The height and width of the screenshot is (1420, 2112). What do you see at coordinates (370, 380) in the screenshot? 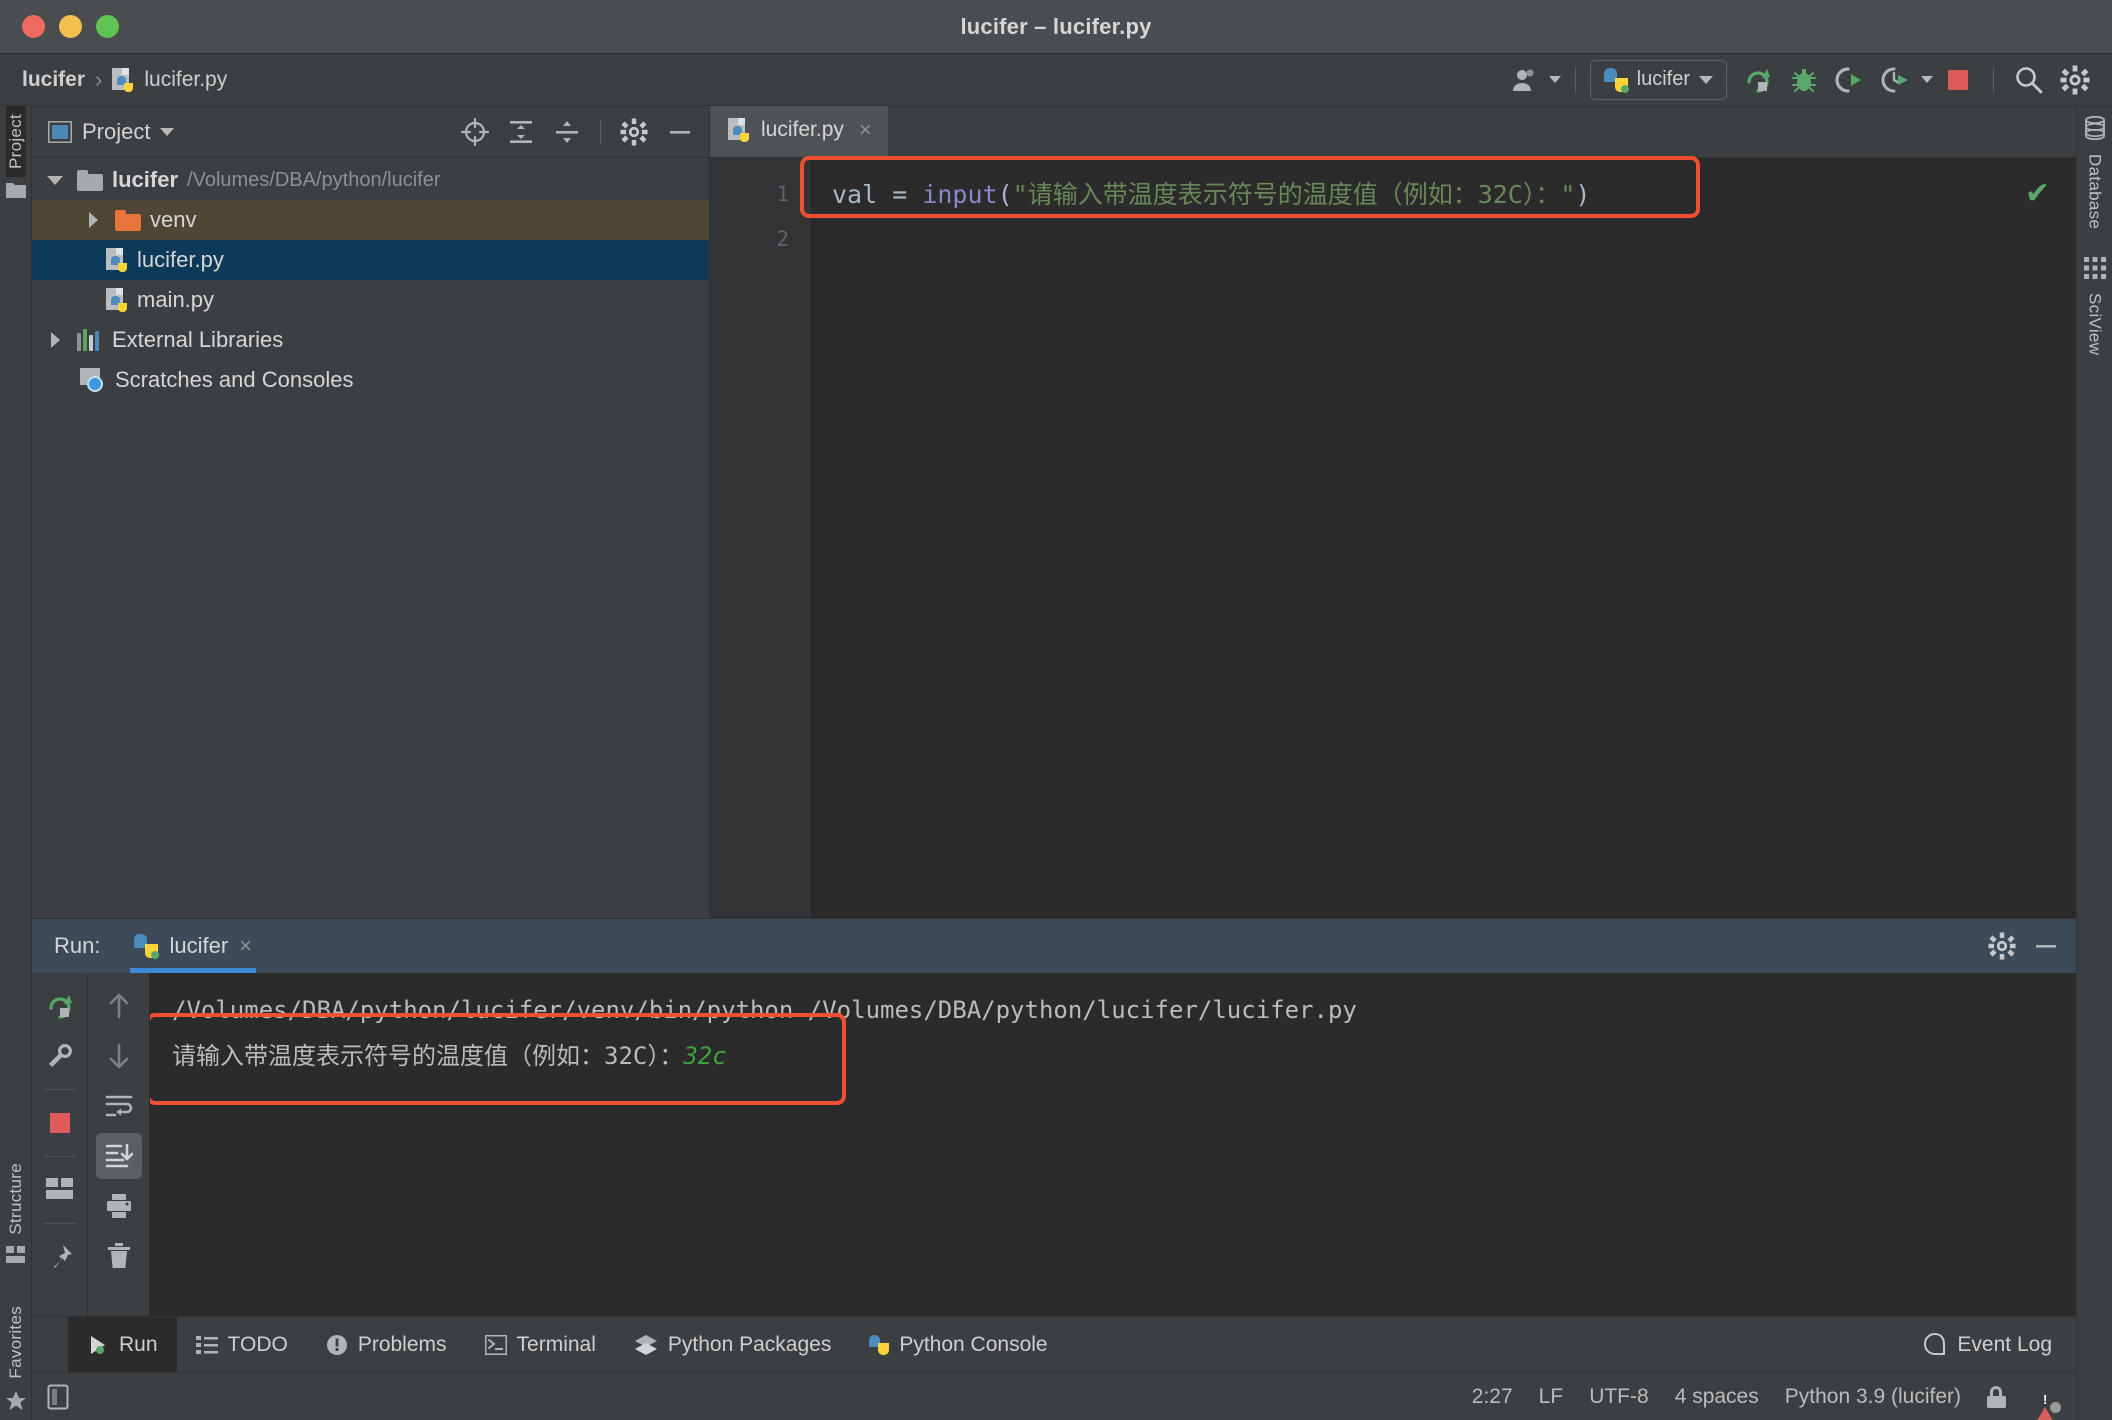
I see `tree-node-scratches-and-consoles: Scratches and Consoles` at bounding box center [370, 380].